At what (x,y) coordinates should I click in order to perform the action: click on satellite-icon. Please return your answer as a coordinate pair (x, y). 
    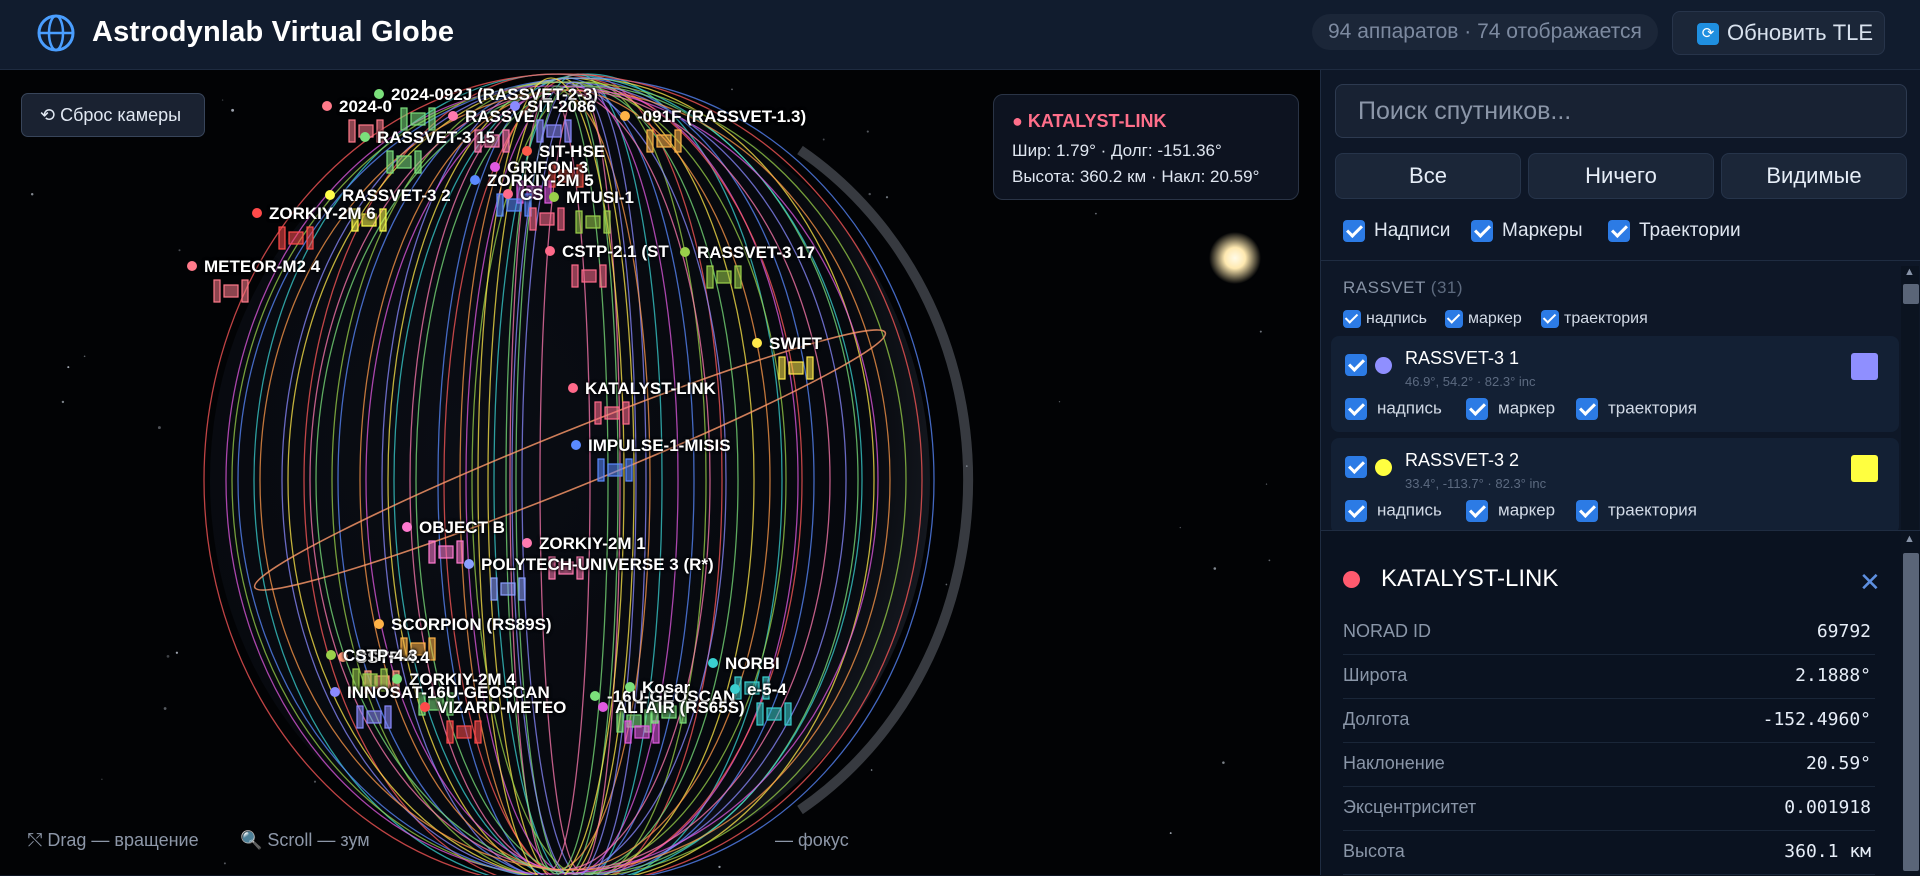
    Looking at the image, I should click on (231, 291).